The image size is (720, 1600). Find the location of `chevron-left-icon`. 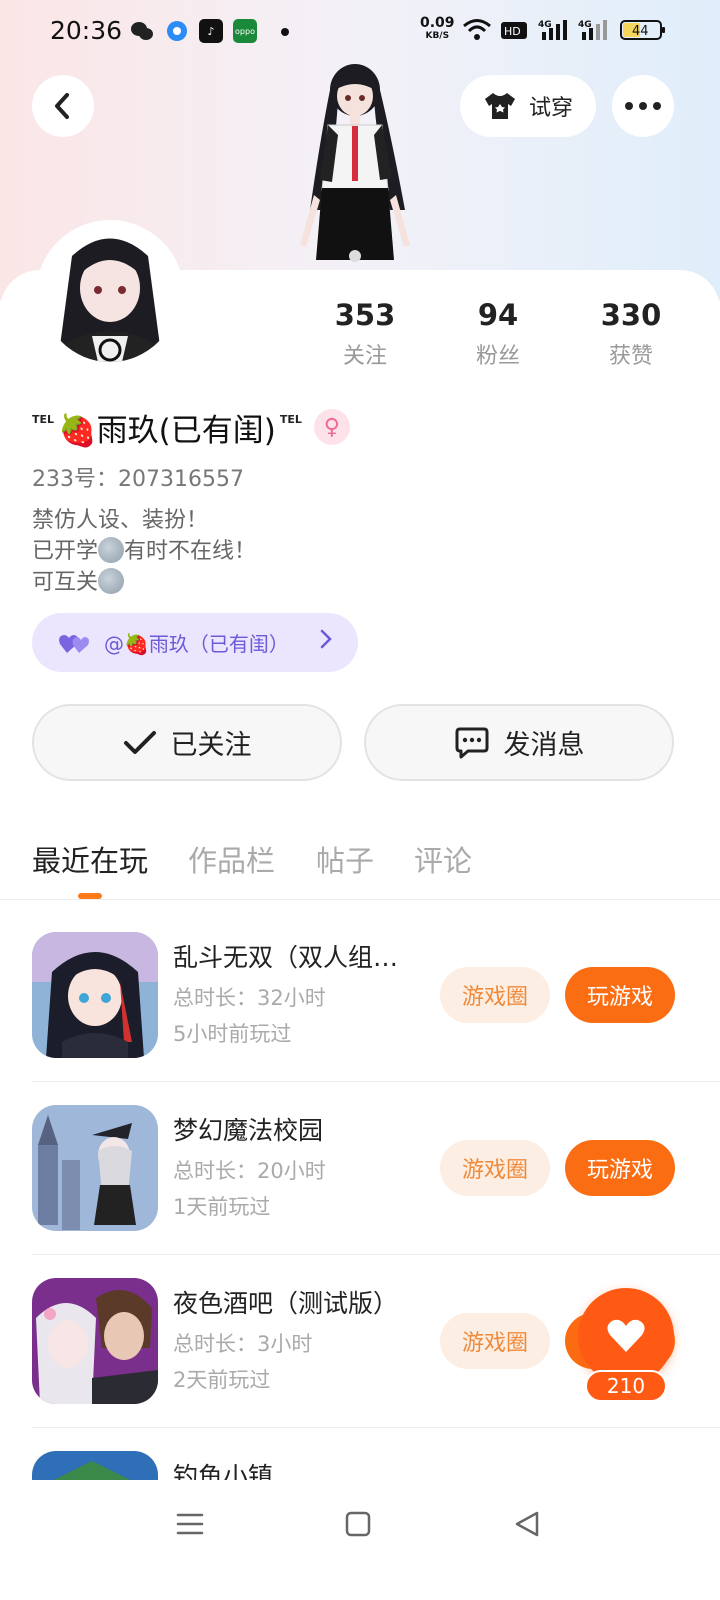

chevron-left-icon is located at coordinates (62, 106).